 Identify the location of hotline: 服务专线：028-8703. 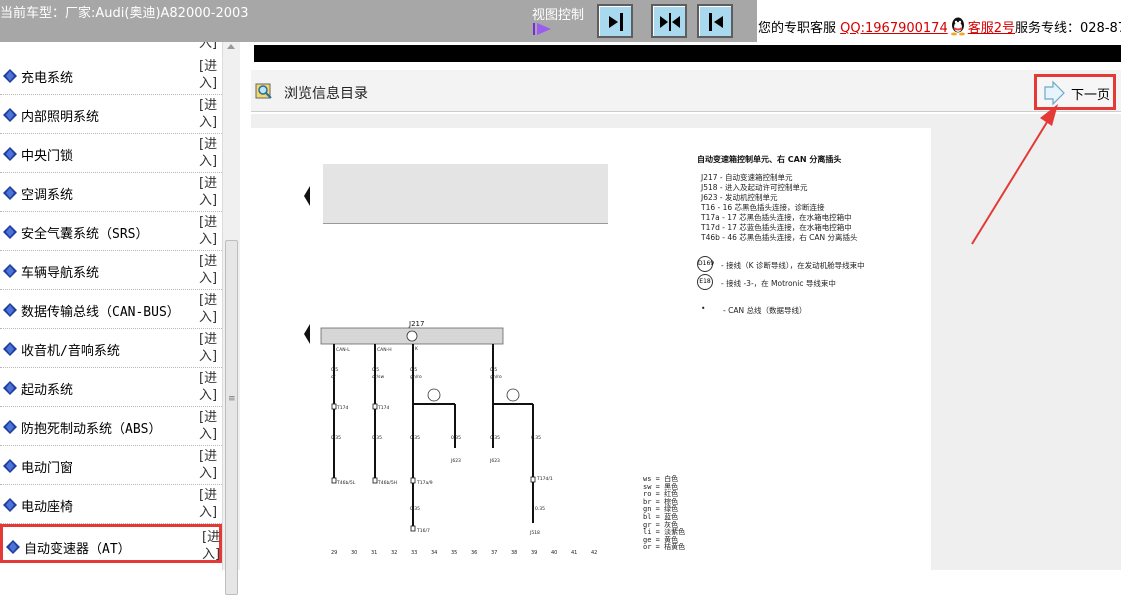
(1068, 28).